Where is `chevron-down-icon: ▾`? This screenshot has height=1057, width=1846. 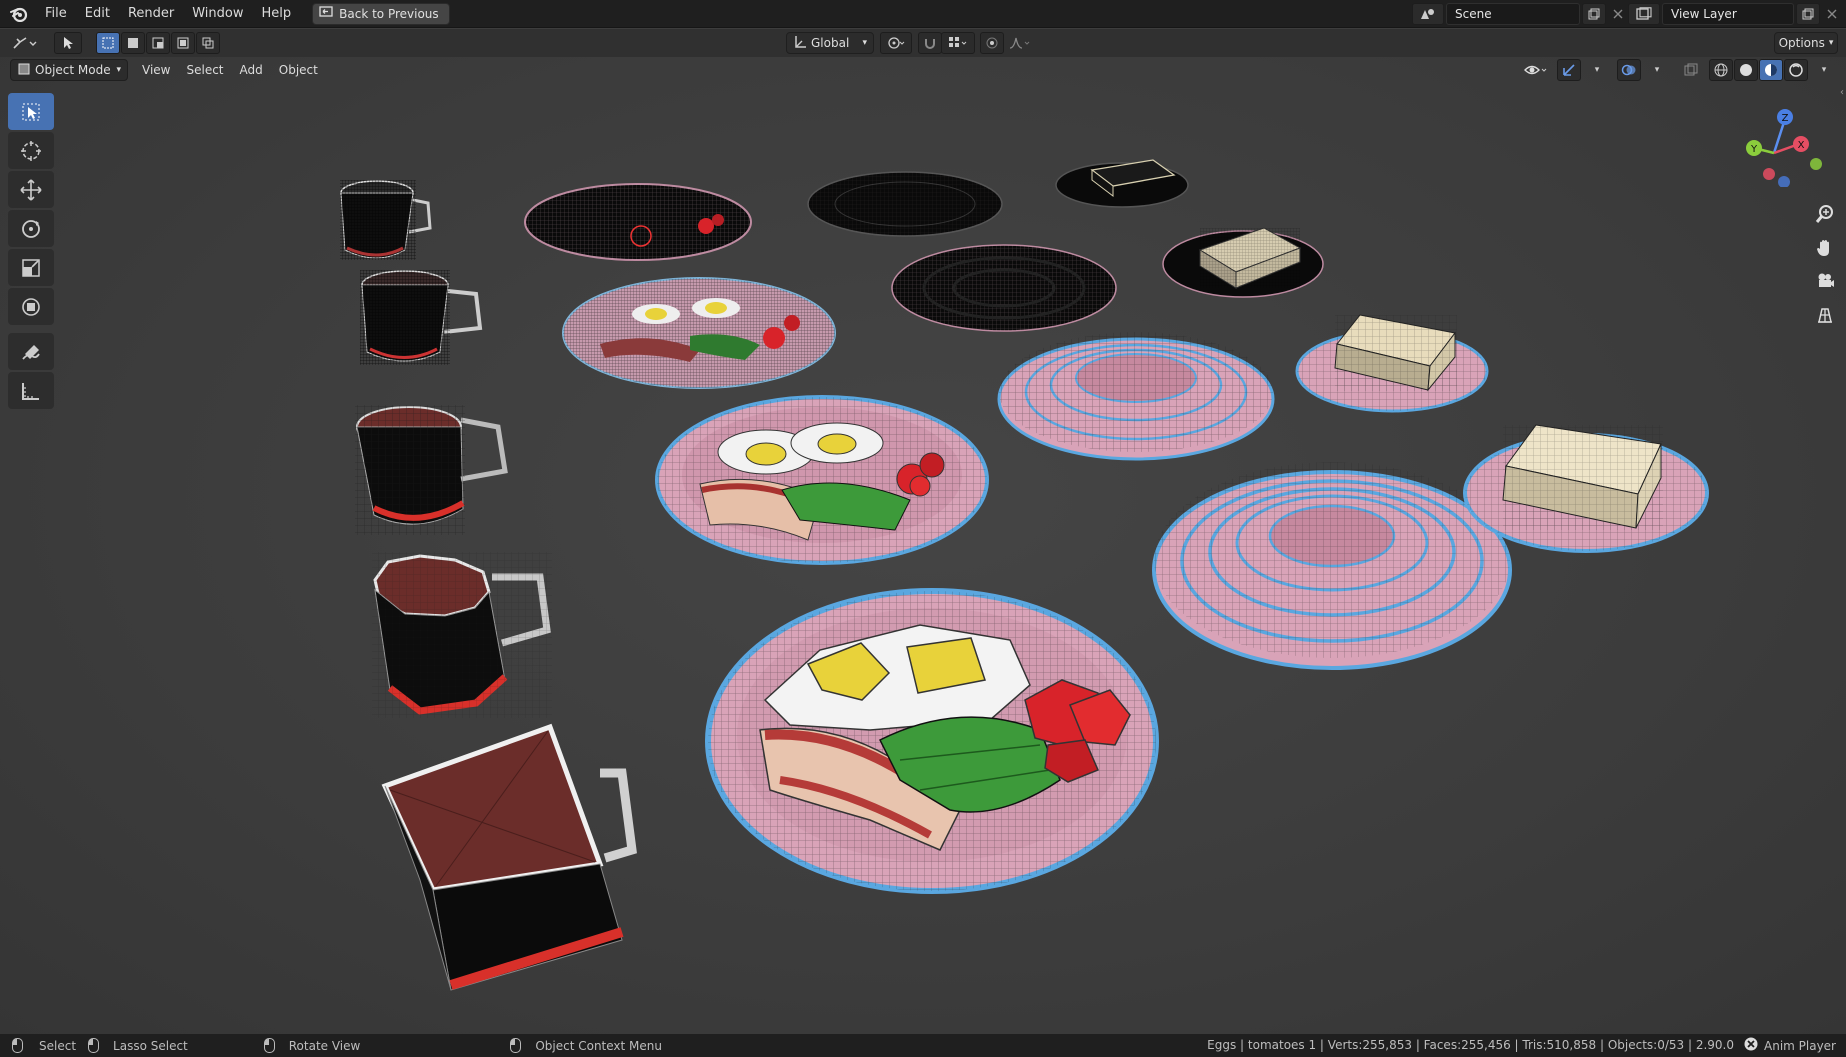
chevron-down-icon: ▾ is located at coordinates (864, 43).